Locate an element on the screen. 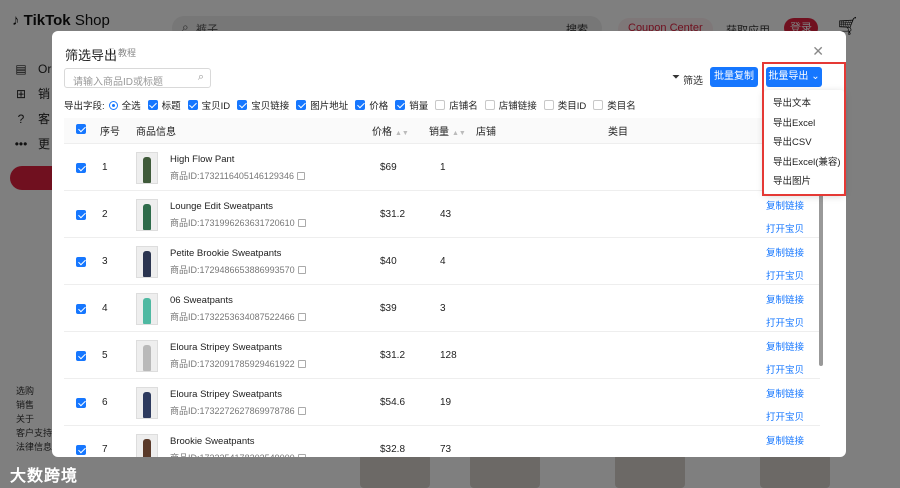 The width and height of the screenshot is (900, 488). select-all-checkbox is located at coordinates (81, 130).